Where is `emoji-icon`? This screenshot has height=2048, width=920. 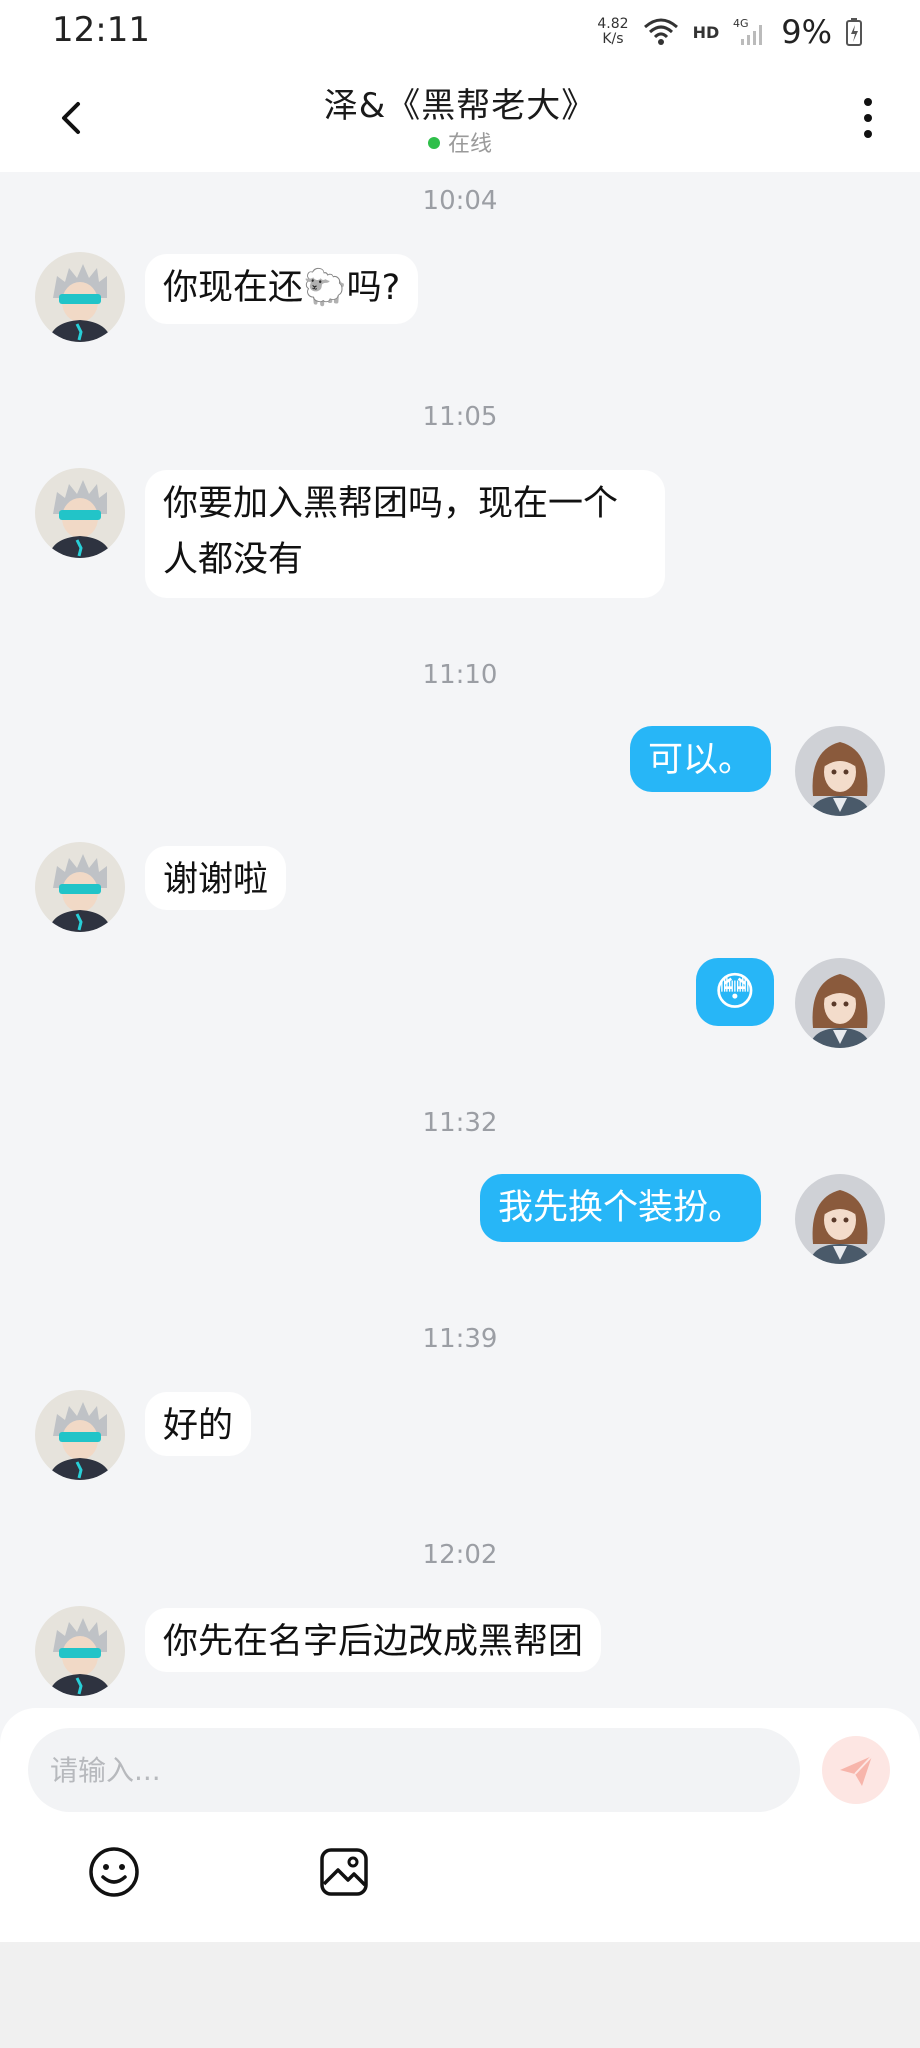 emoji-icon is located at coordinates (114, 1872).